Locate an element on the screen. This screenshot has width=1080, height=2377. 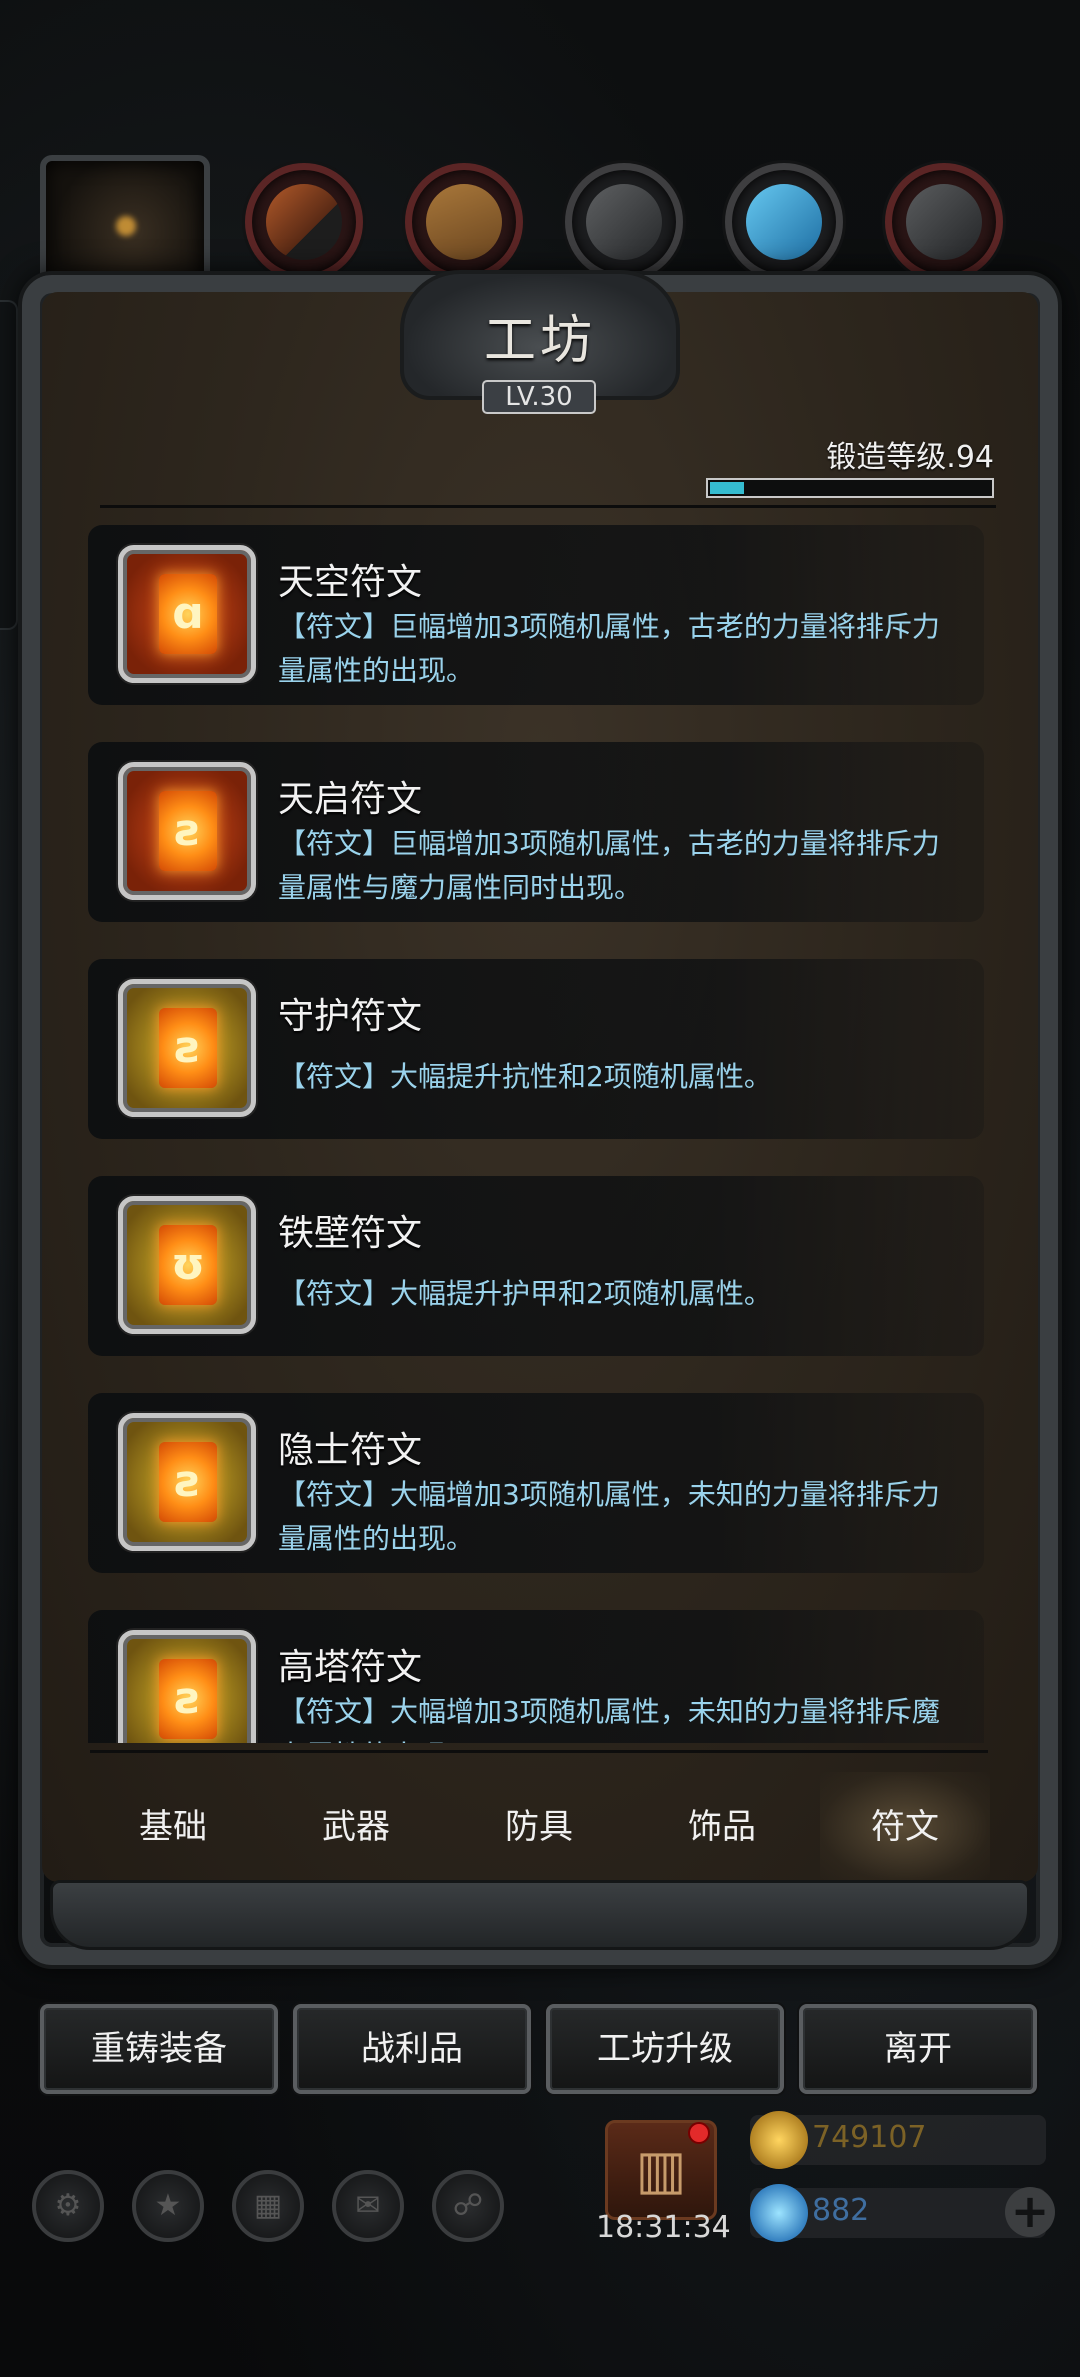
glow-icon is located at coordinates (126, 226).